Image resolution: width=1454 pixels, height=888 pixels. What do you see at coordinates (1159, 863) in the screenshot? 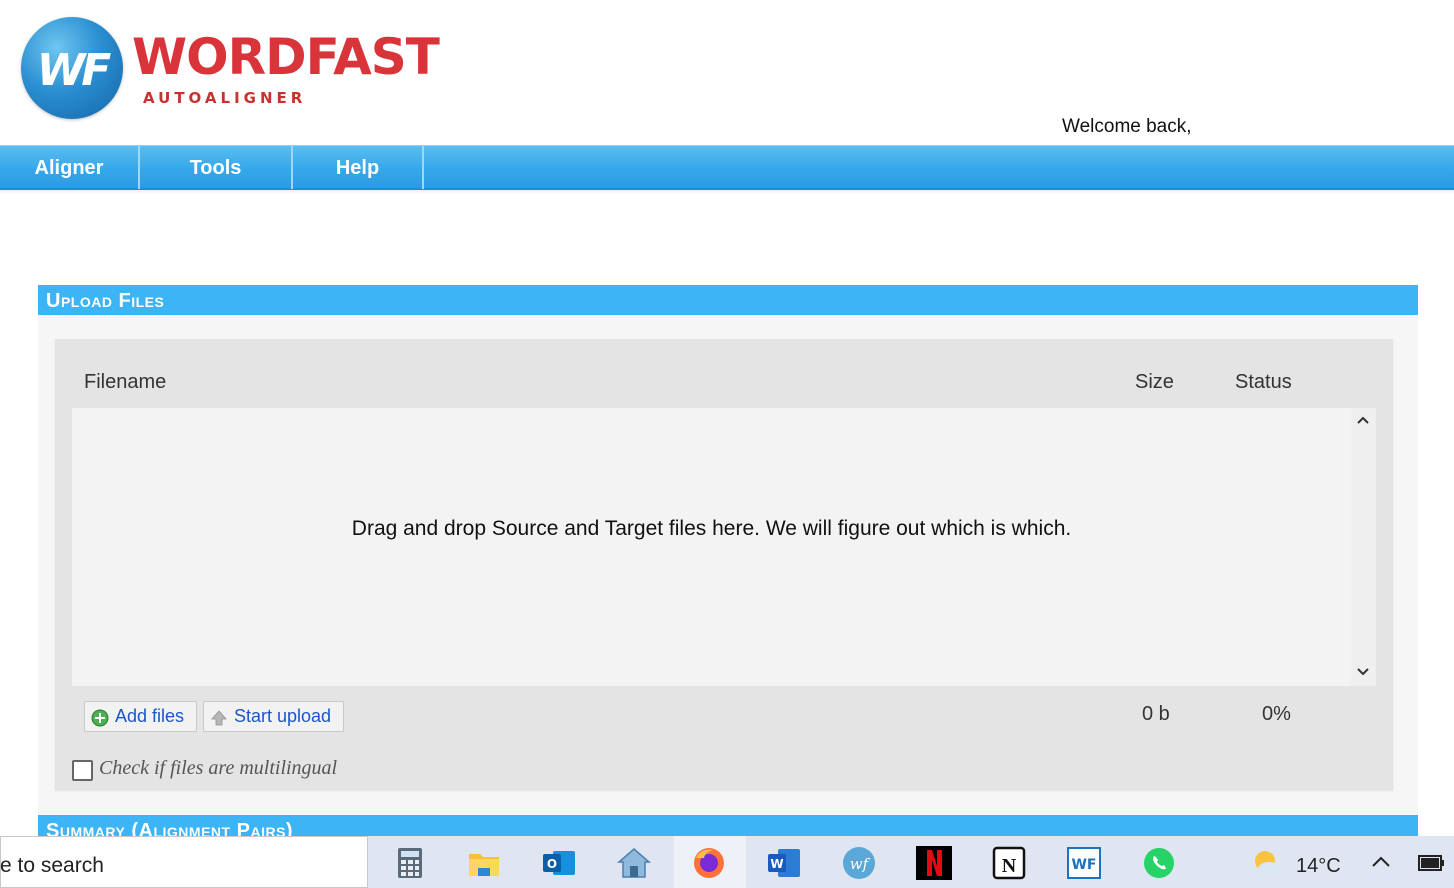
I see `whatsapp-icon` at bounding box center [1159, 863].